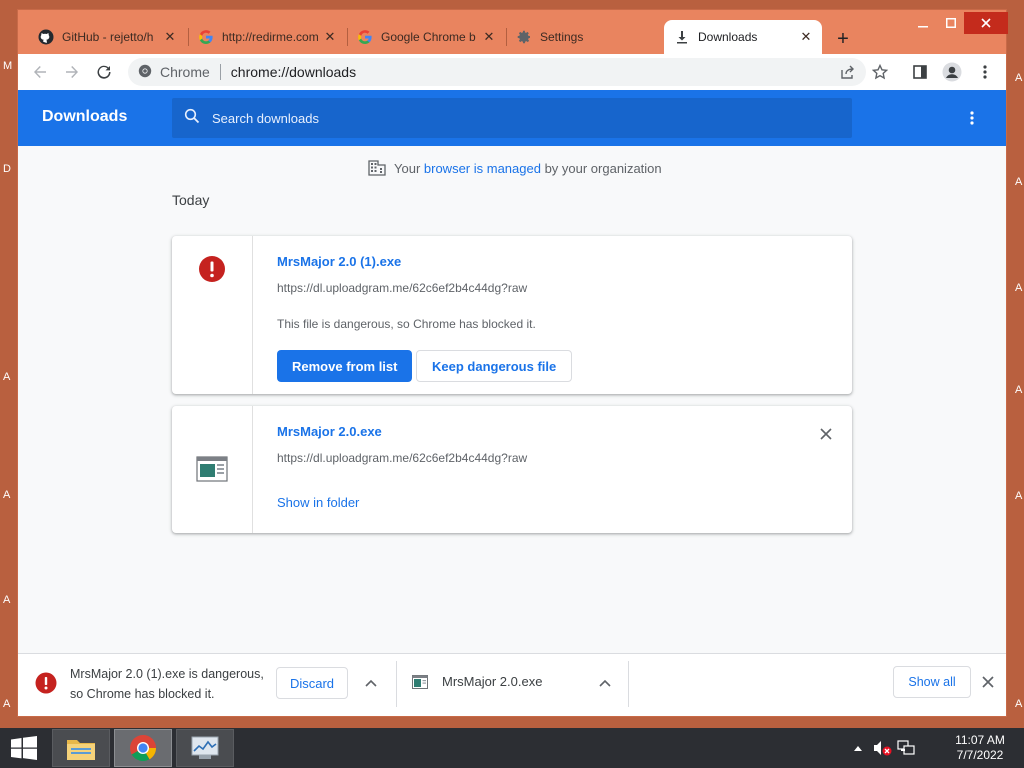  Describe the element at coordinates (858, 748) in the screenshot. I see `tray-overflow-icon` at that location.